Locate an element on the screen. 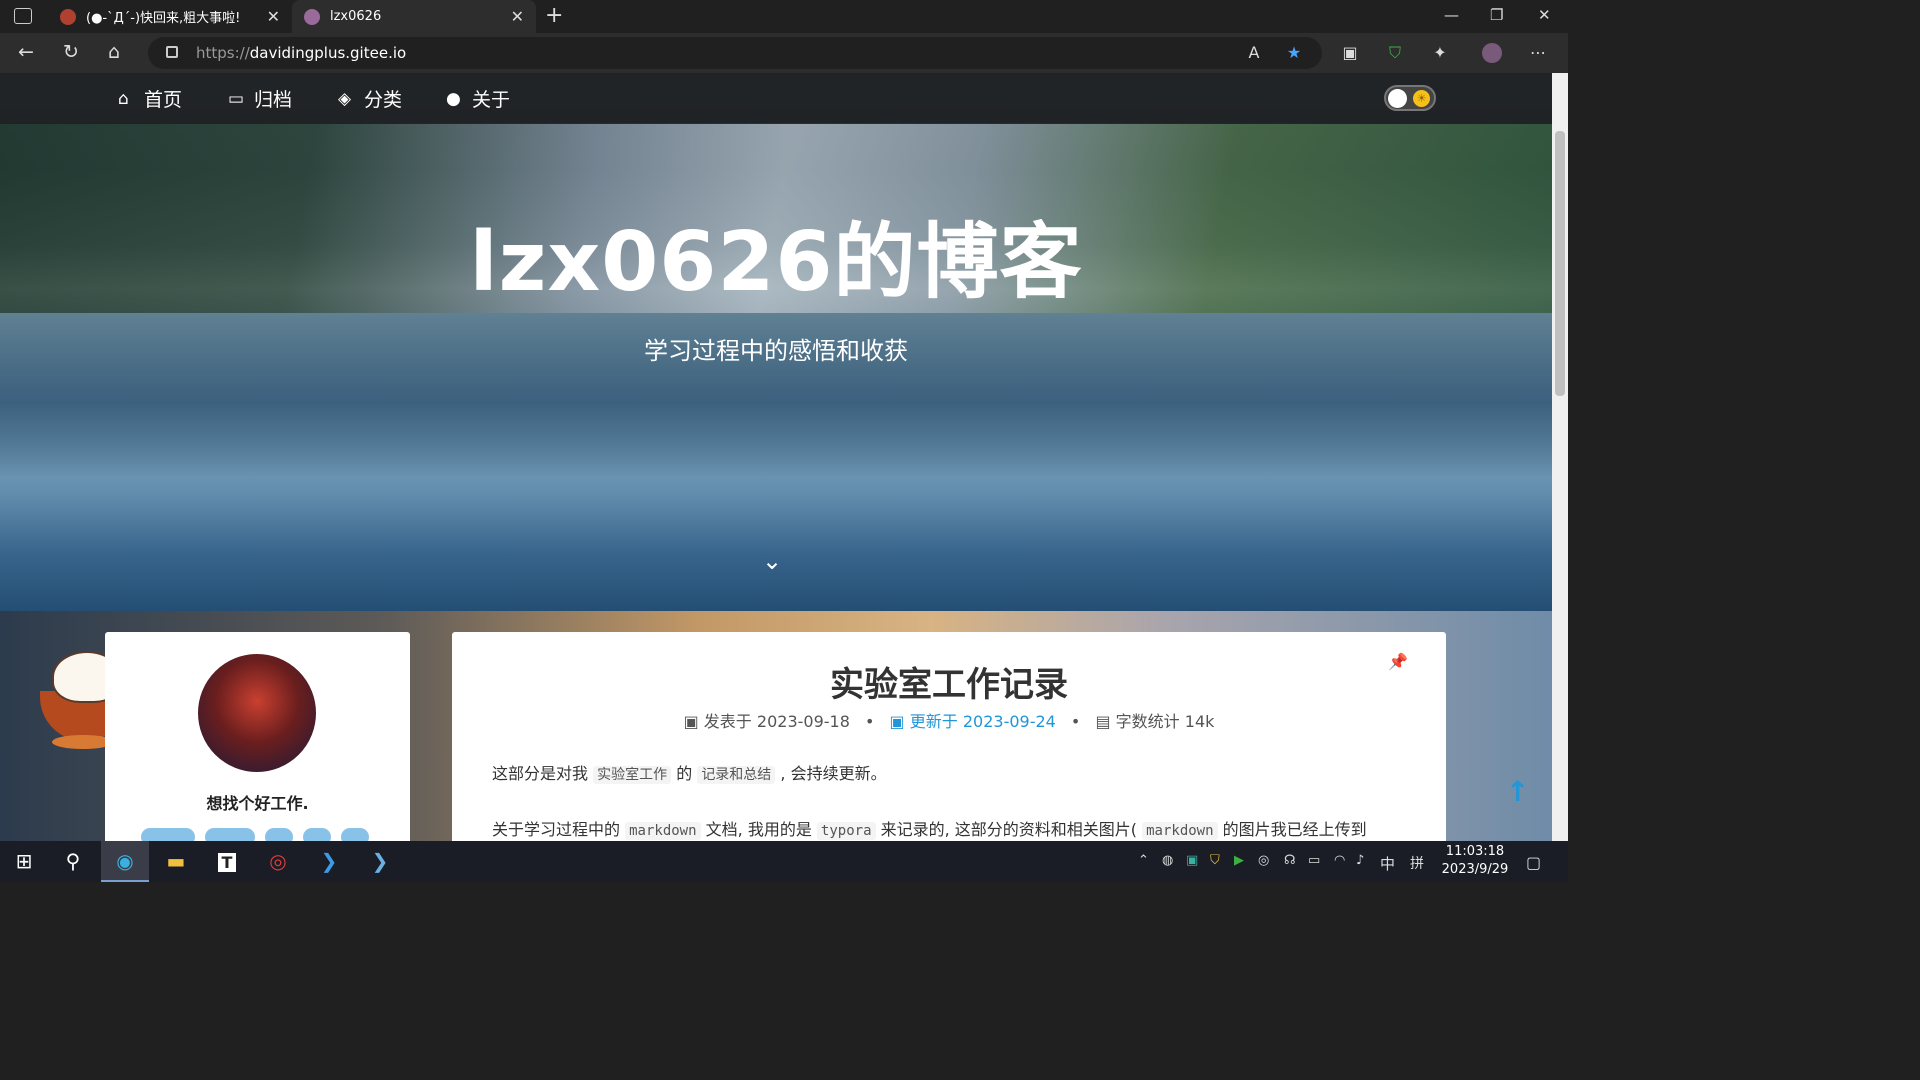  text: 文档, 我用的是 is located at coordinates (758, 829).